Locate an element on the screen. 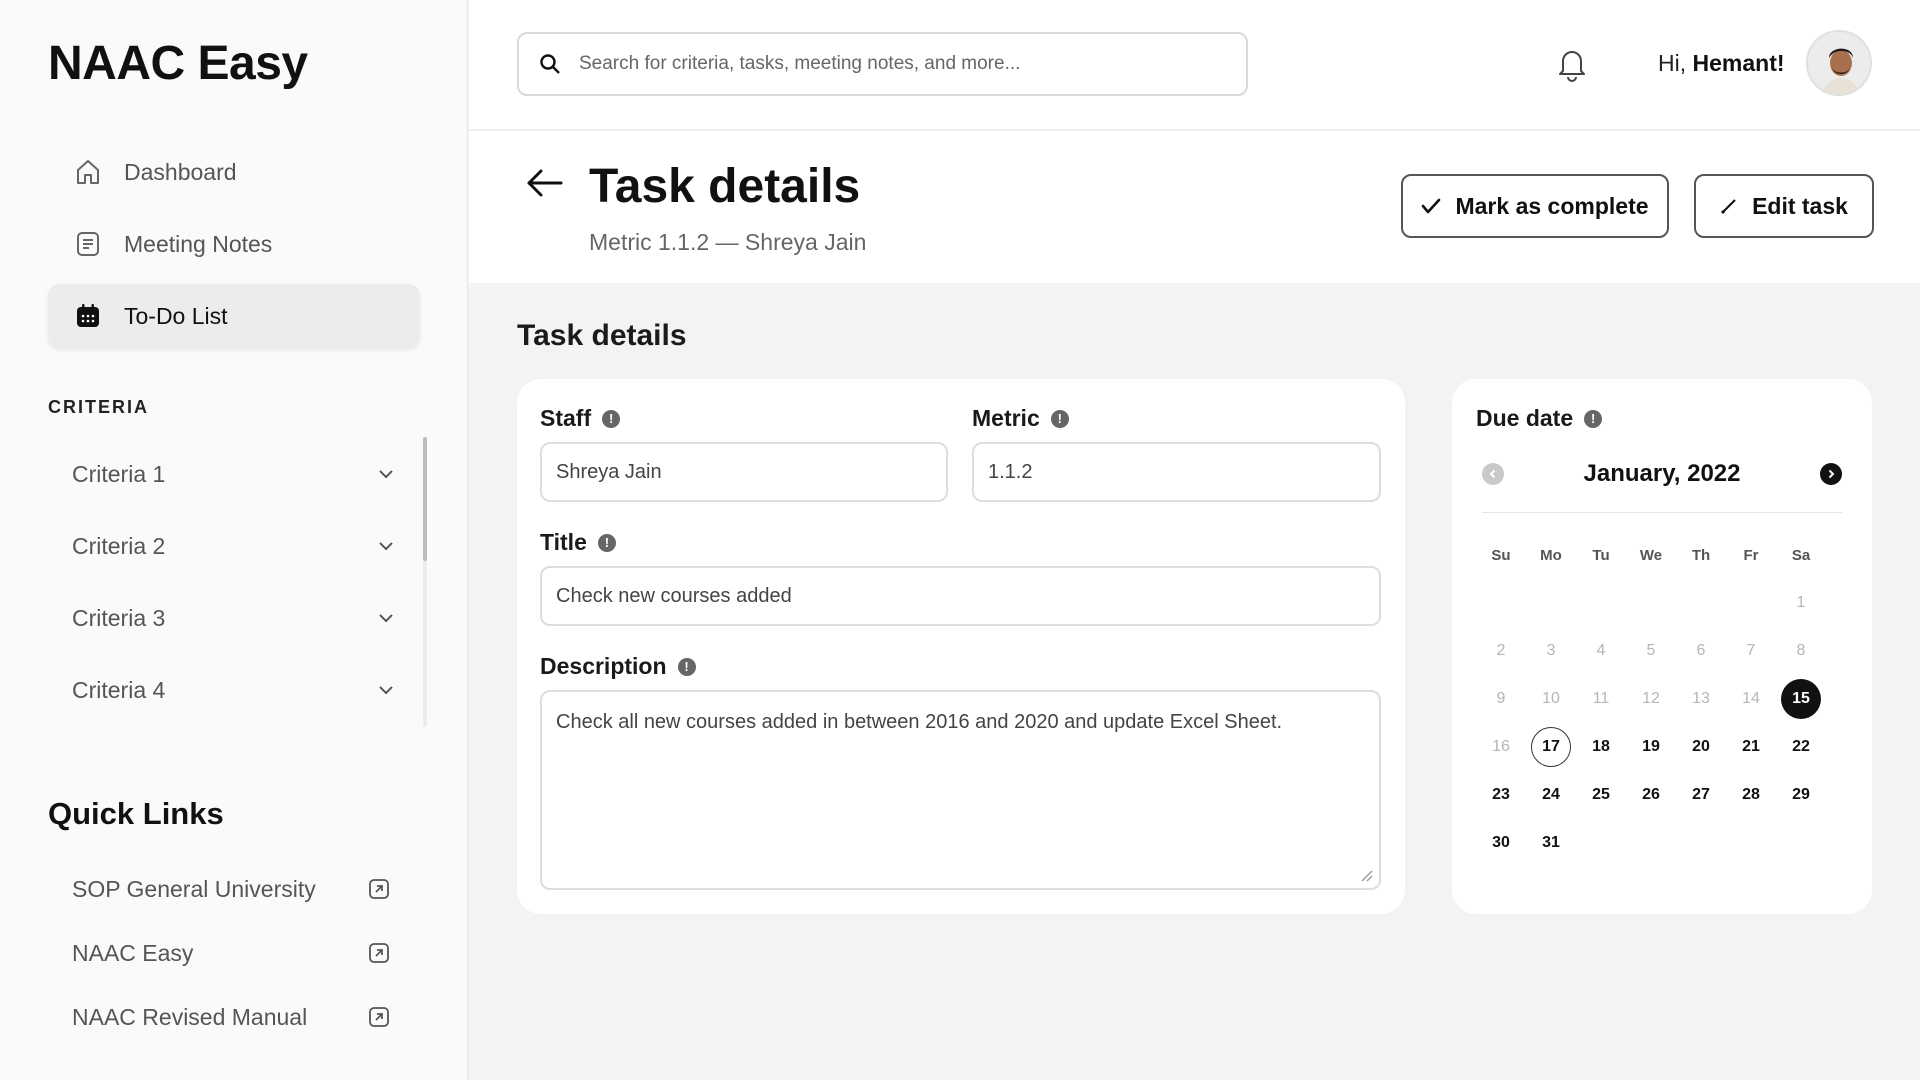 The image size is (1920, 1080). calendar-day: 31 is located at coordinates (1551, 843).